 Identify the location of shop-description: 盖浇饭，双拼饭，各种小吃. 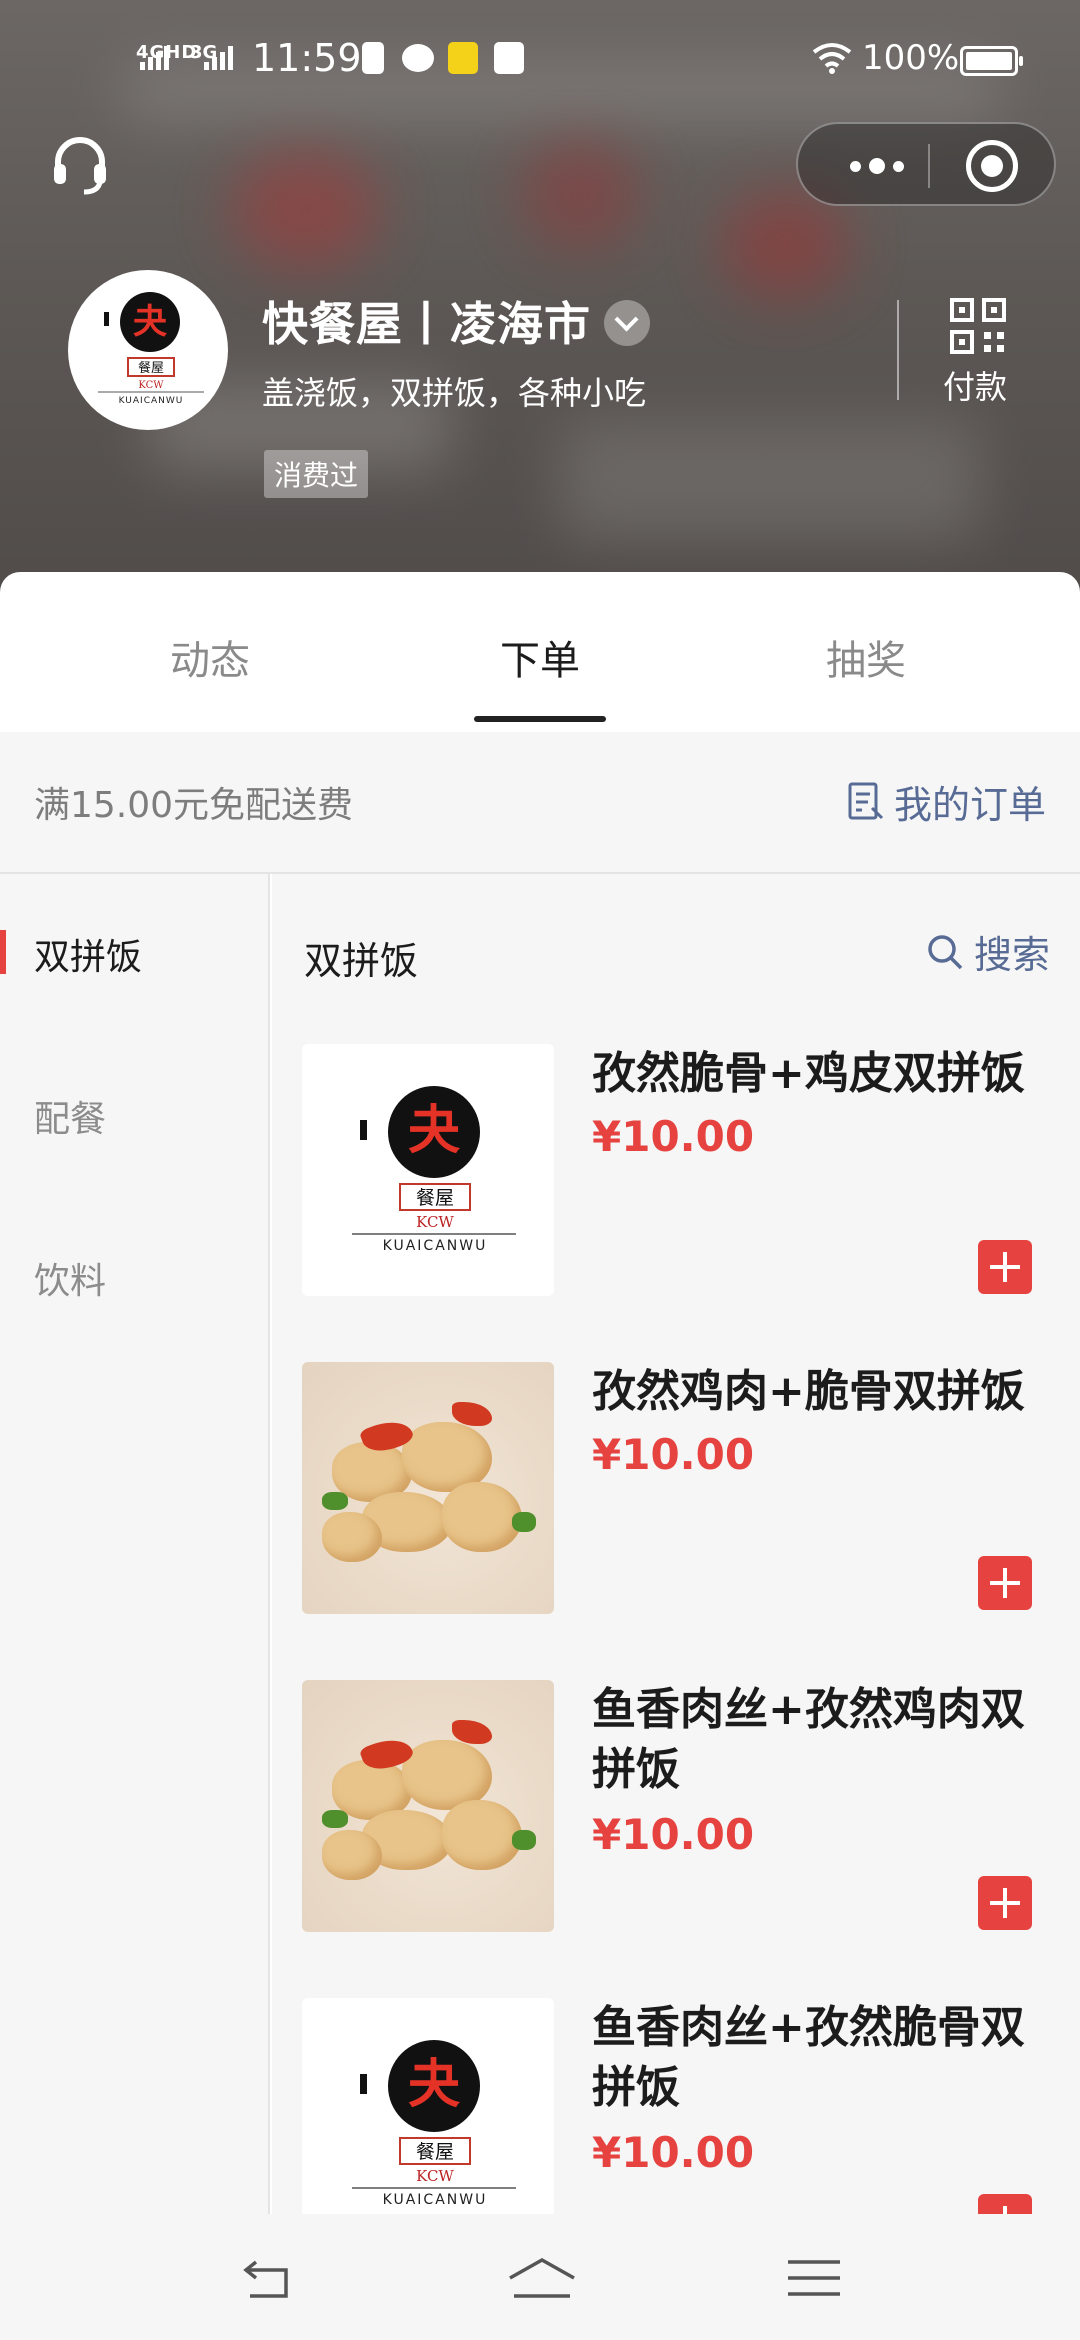
(454, 393).